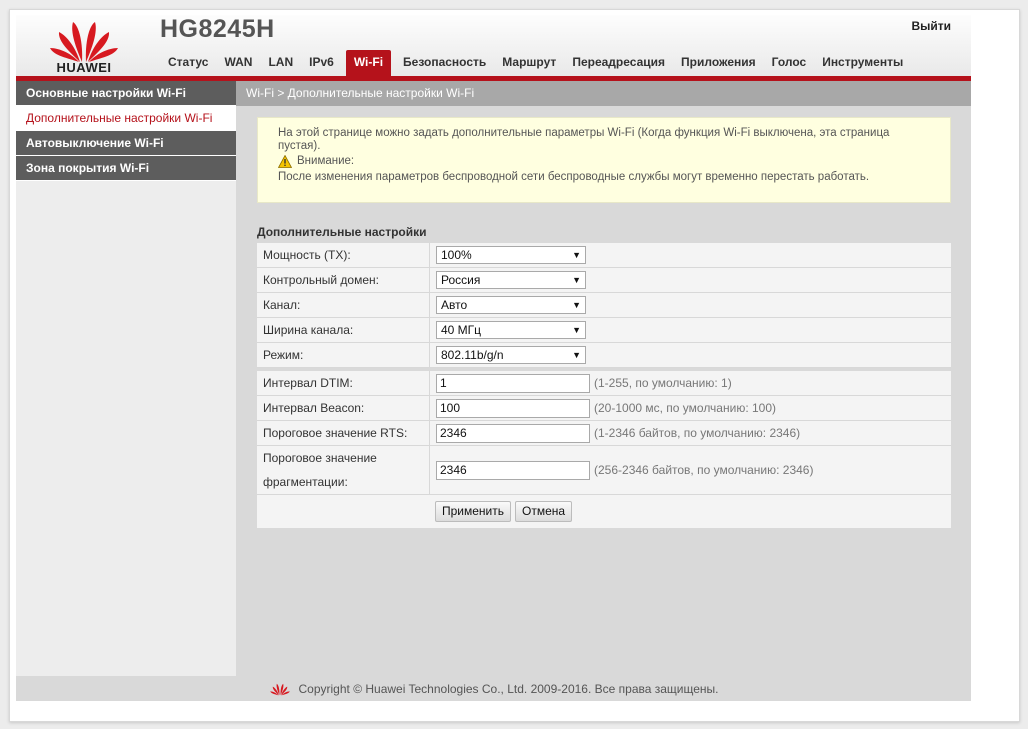  Describe the element at coordinates (343, 305) in the screenshot. I see `channel-label: Канал:` at that location.